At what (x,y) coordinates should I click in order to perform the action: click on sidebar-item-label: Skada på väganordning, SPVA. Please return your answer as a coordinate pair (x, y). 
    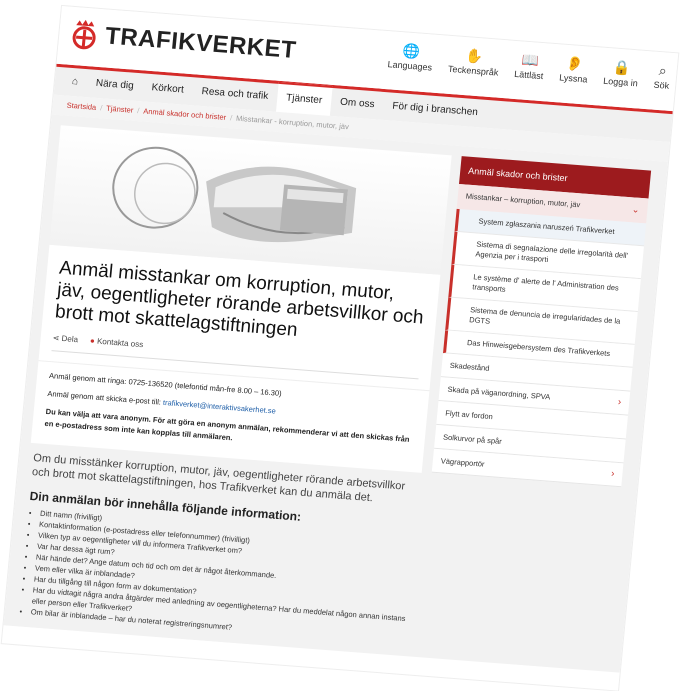
    Looking at the image, I should click on (499, 393).